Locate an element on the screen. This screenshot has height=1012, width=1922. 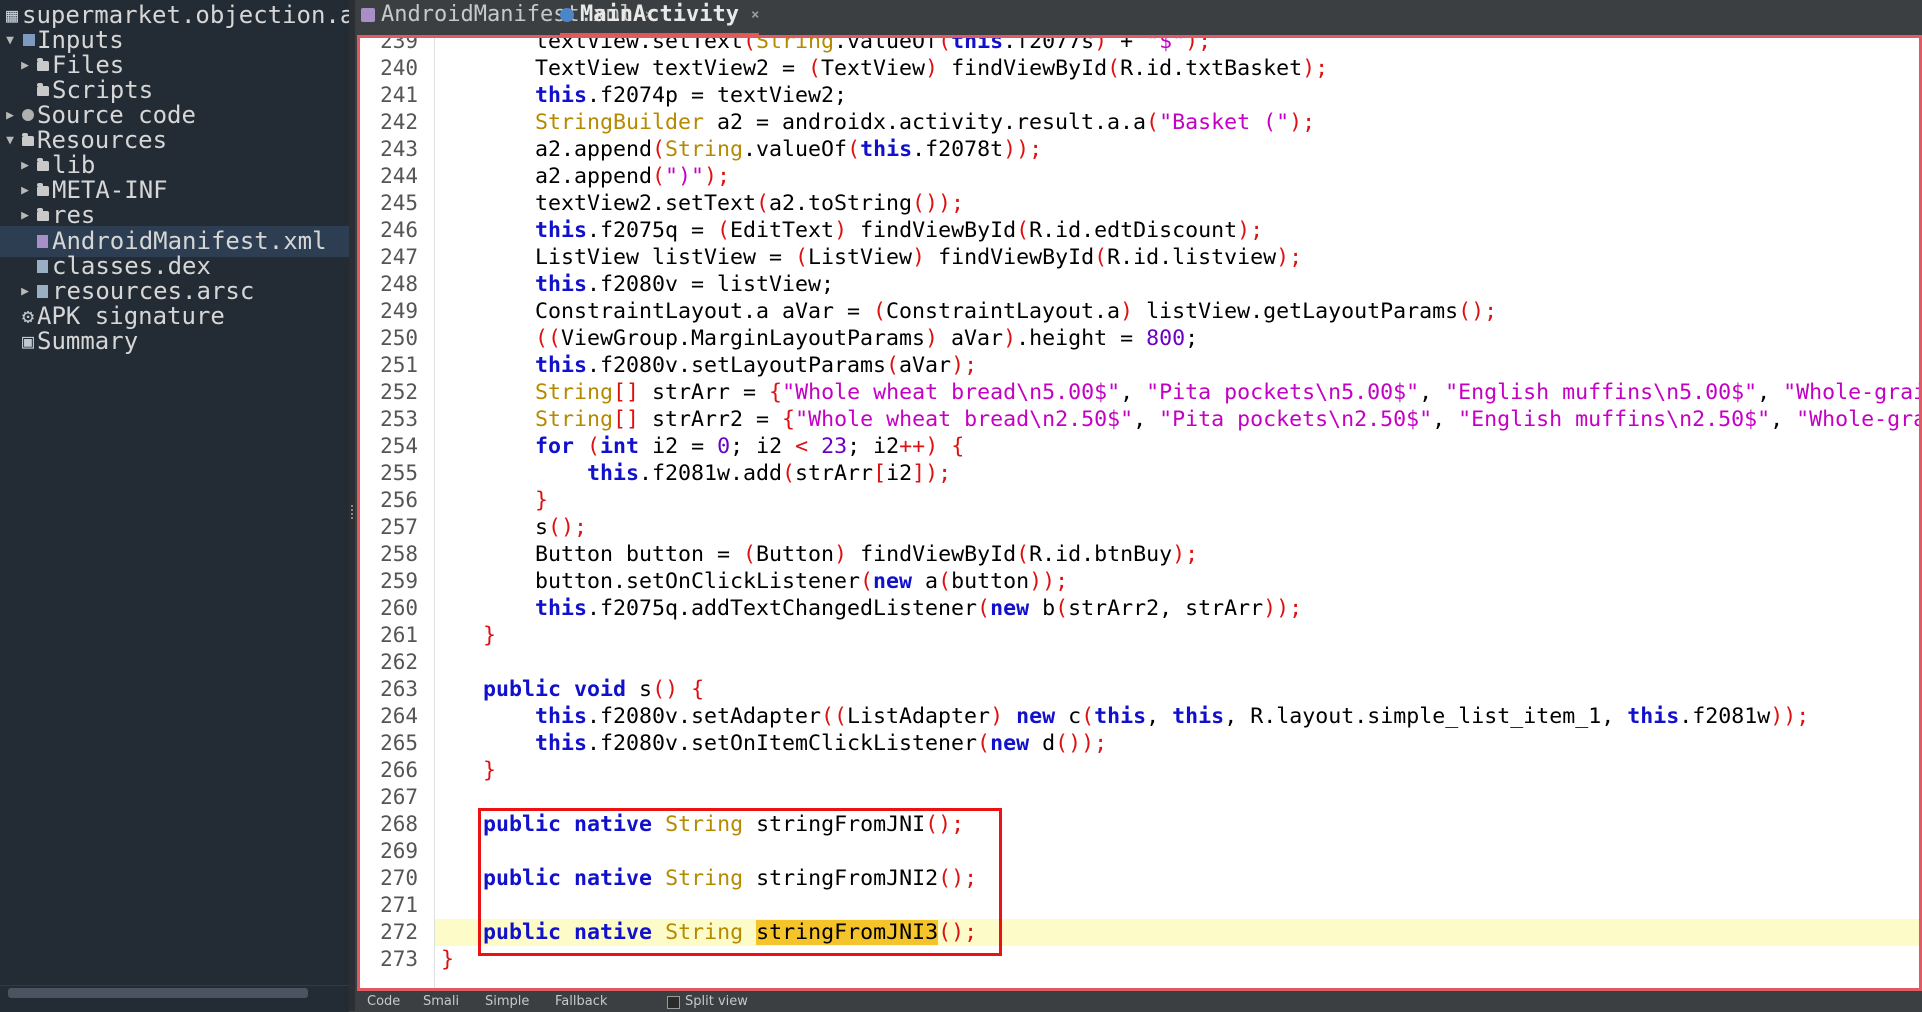
code-view-mode-bar: Code Smali Simple Fallback Split view is located at coordinates (1138, 1002).